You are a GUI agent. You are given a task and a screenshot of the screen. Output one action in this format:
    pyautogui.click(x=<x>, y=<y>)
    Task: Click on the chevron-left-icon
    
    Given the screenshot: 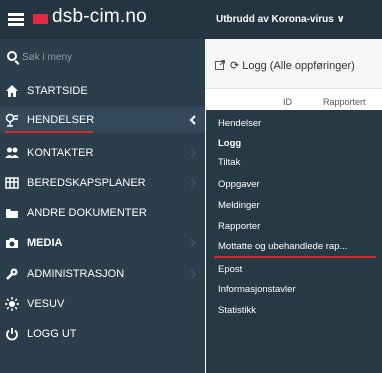 What is the action you would take?
    pyautogui.click(x=193, y=120)
    